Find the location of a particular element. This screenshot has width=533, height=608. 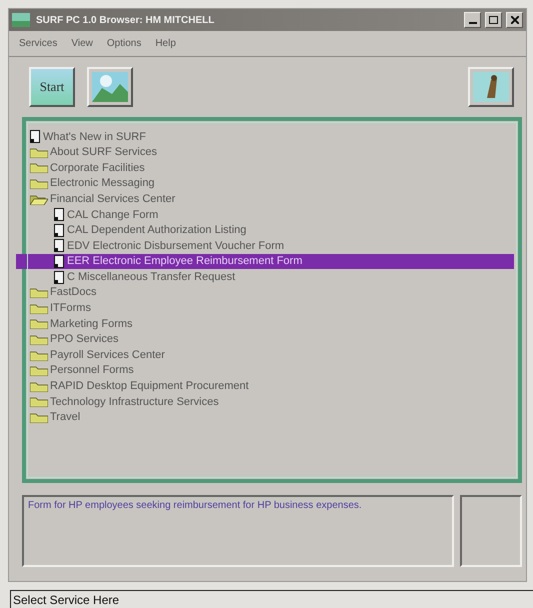

close-icon is located at coordinates (514, 20).